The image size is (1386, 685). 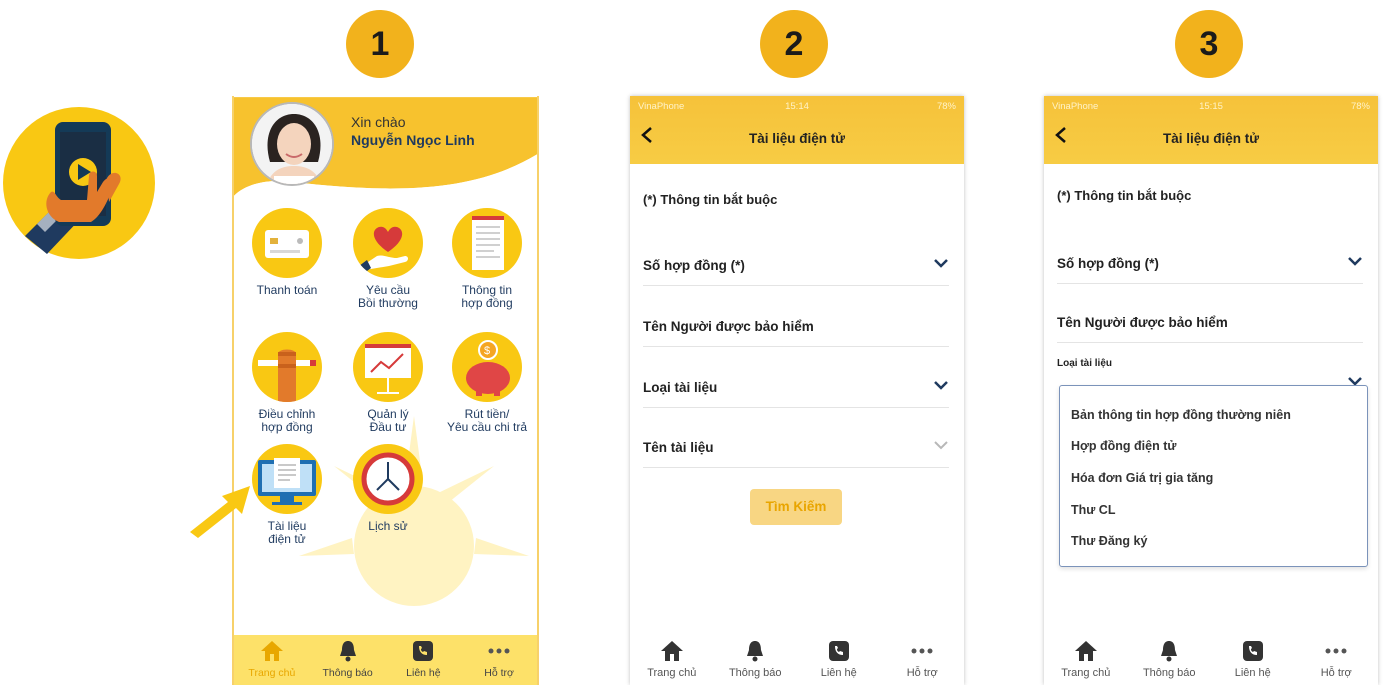 I want to click on tile-claim: Yêu cầu Bồi thường, so click(x=388, y=259).